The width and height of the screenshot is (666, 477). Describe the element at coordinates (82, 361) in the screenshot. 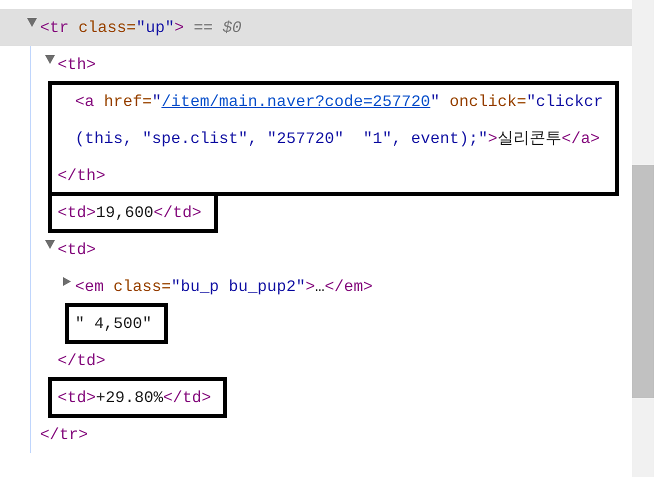

I see `code-line: </td>` at that location.